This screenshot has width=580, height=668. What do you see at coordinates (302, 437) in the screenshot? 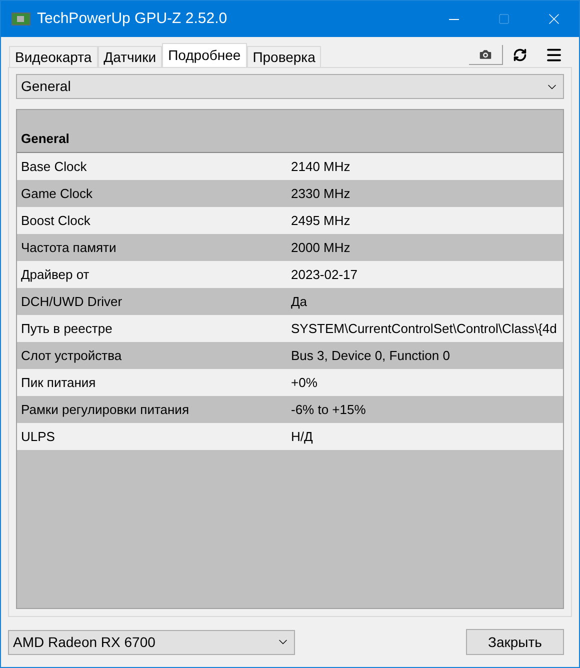
I see `property-value: Н/Д` at bounding box center [302, 437].